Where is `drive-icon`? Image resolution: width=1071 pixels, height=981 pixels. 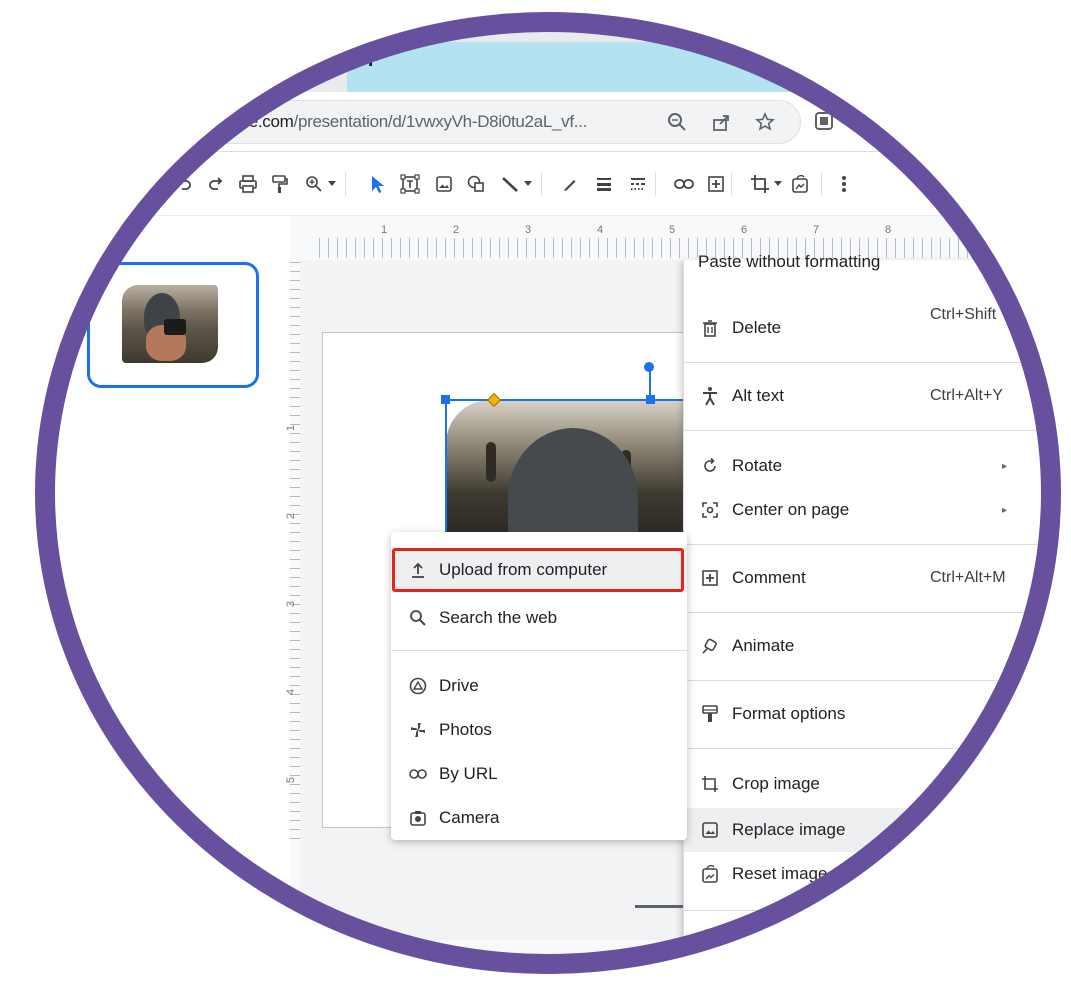
drive-icon is located at coordinates (418, 686).